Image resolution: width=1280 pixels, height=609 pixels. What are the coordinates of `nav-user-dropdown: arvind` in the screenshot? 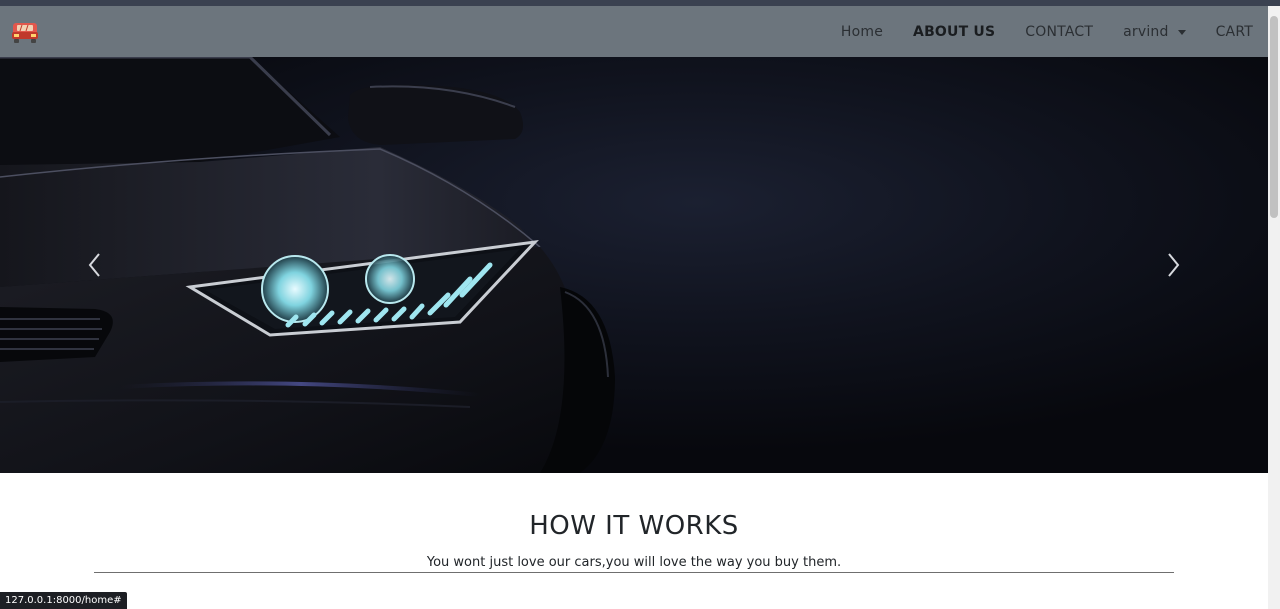 It's located at (1154, 31).